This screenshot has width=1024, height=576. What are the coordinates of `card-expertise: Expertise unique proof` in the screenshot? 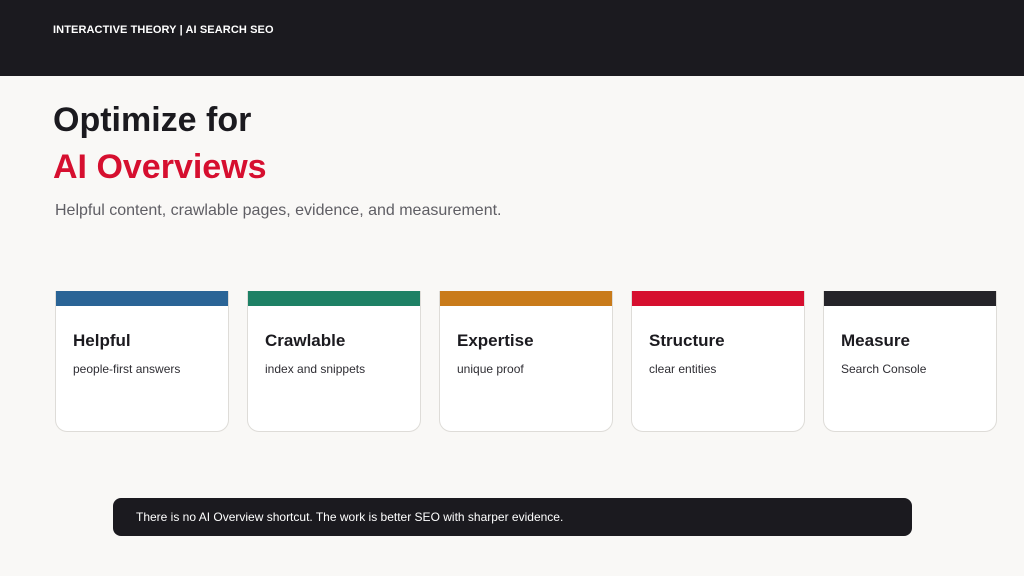 It's located at (526, 361).